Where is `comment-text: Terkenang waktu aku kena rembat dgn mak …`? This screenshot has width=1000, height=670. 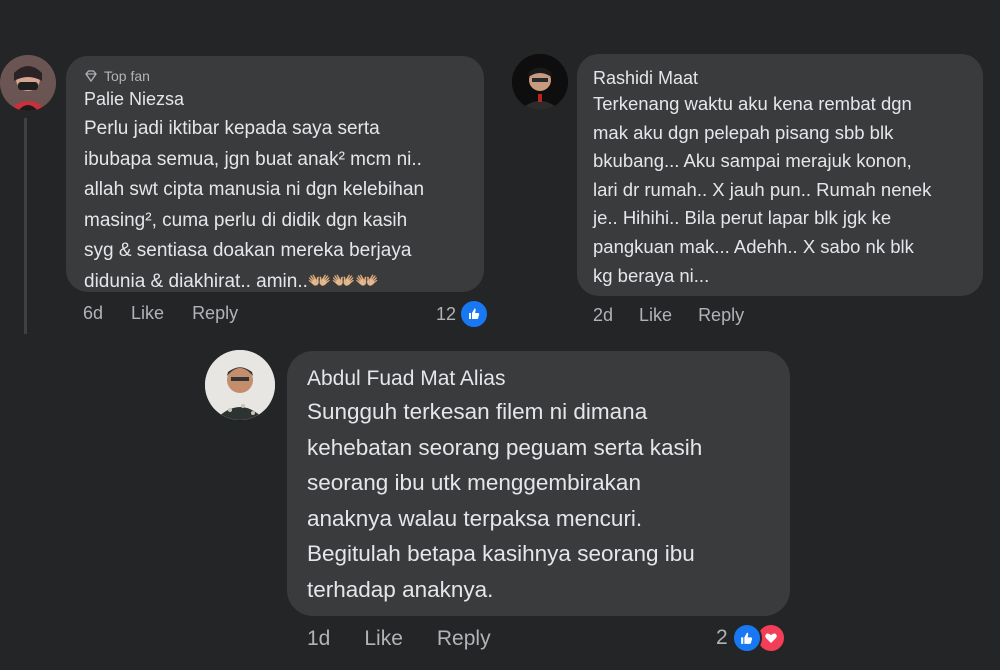 comment-text: Terkenang waktu aku kena rembat dgn mak … is located at coordinates (762, 190).